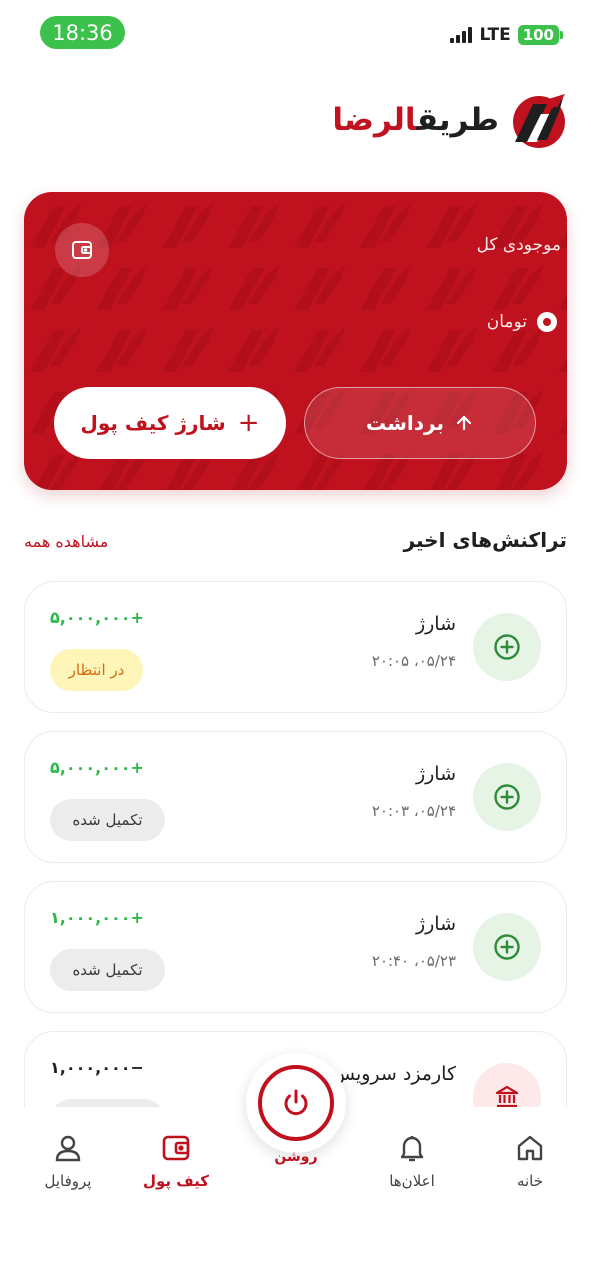 The image size is (591, 1280). I want to click on network-type: LTE, so click(495, 35).